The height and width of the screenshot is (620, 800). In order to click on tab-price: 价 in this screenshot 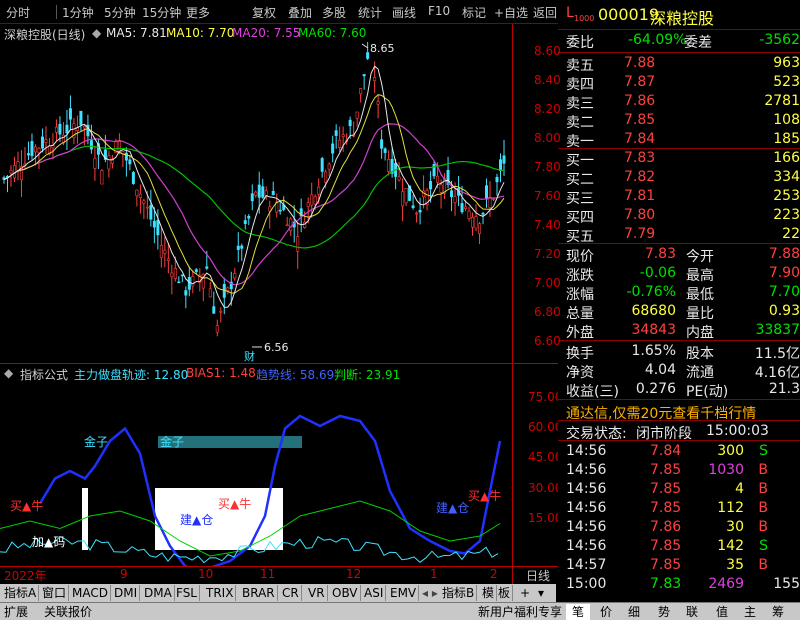, I will do `click(606, 612)`.